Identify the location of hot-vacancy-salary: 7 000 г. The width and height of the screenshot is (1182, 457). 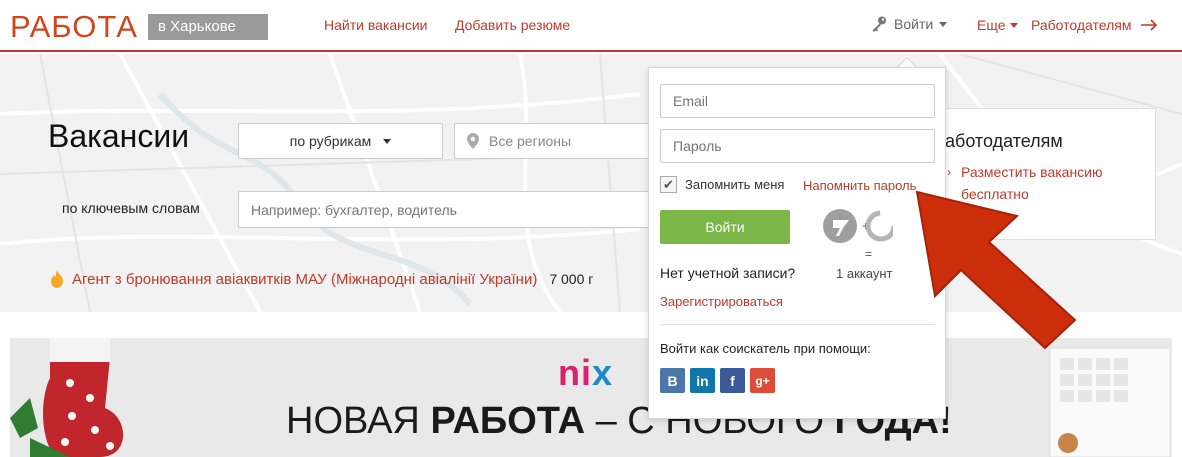
(571, 279).